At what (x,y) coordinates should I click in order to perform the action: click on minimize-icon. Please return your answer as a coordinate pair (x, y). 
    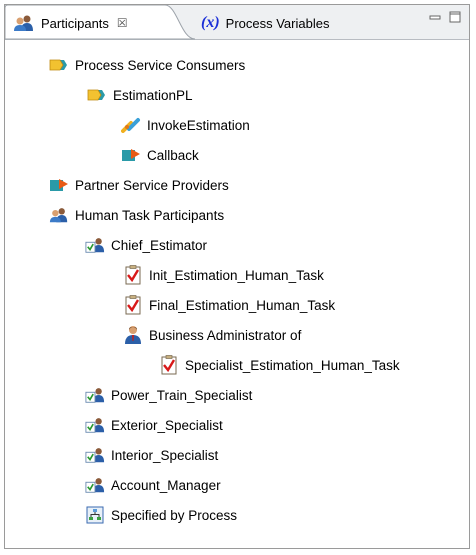
    Looking at the image, I should click on (435, 18).